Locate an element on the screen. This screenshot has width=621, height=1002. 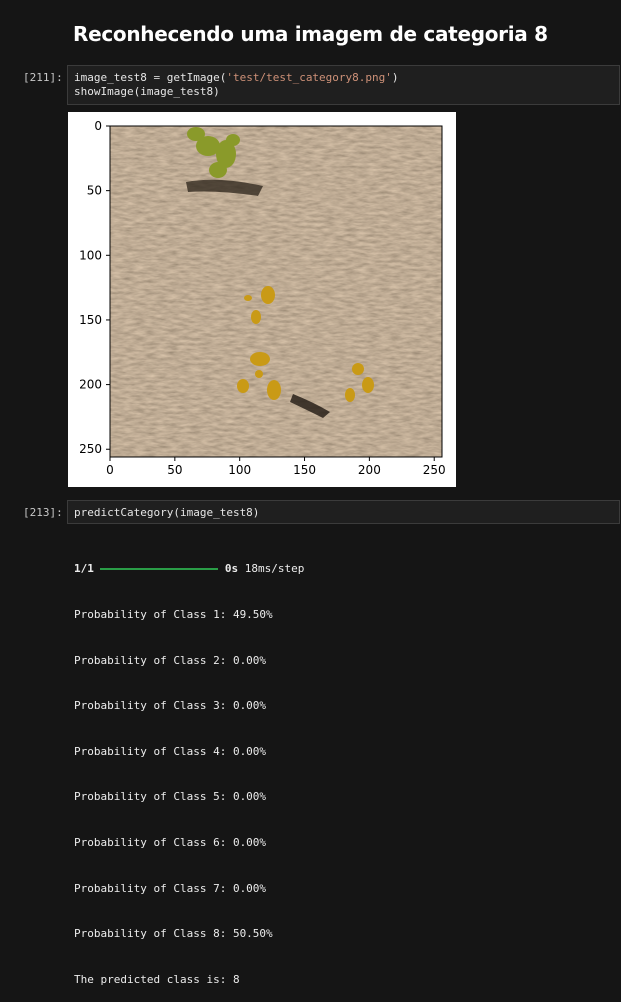
progress-step: 18ms/step is located at coordinates (274, 569).